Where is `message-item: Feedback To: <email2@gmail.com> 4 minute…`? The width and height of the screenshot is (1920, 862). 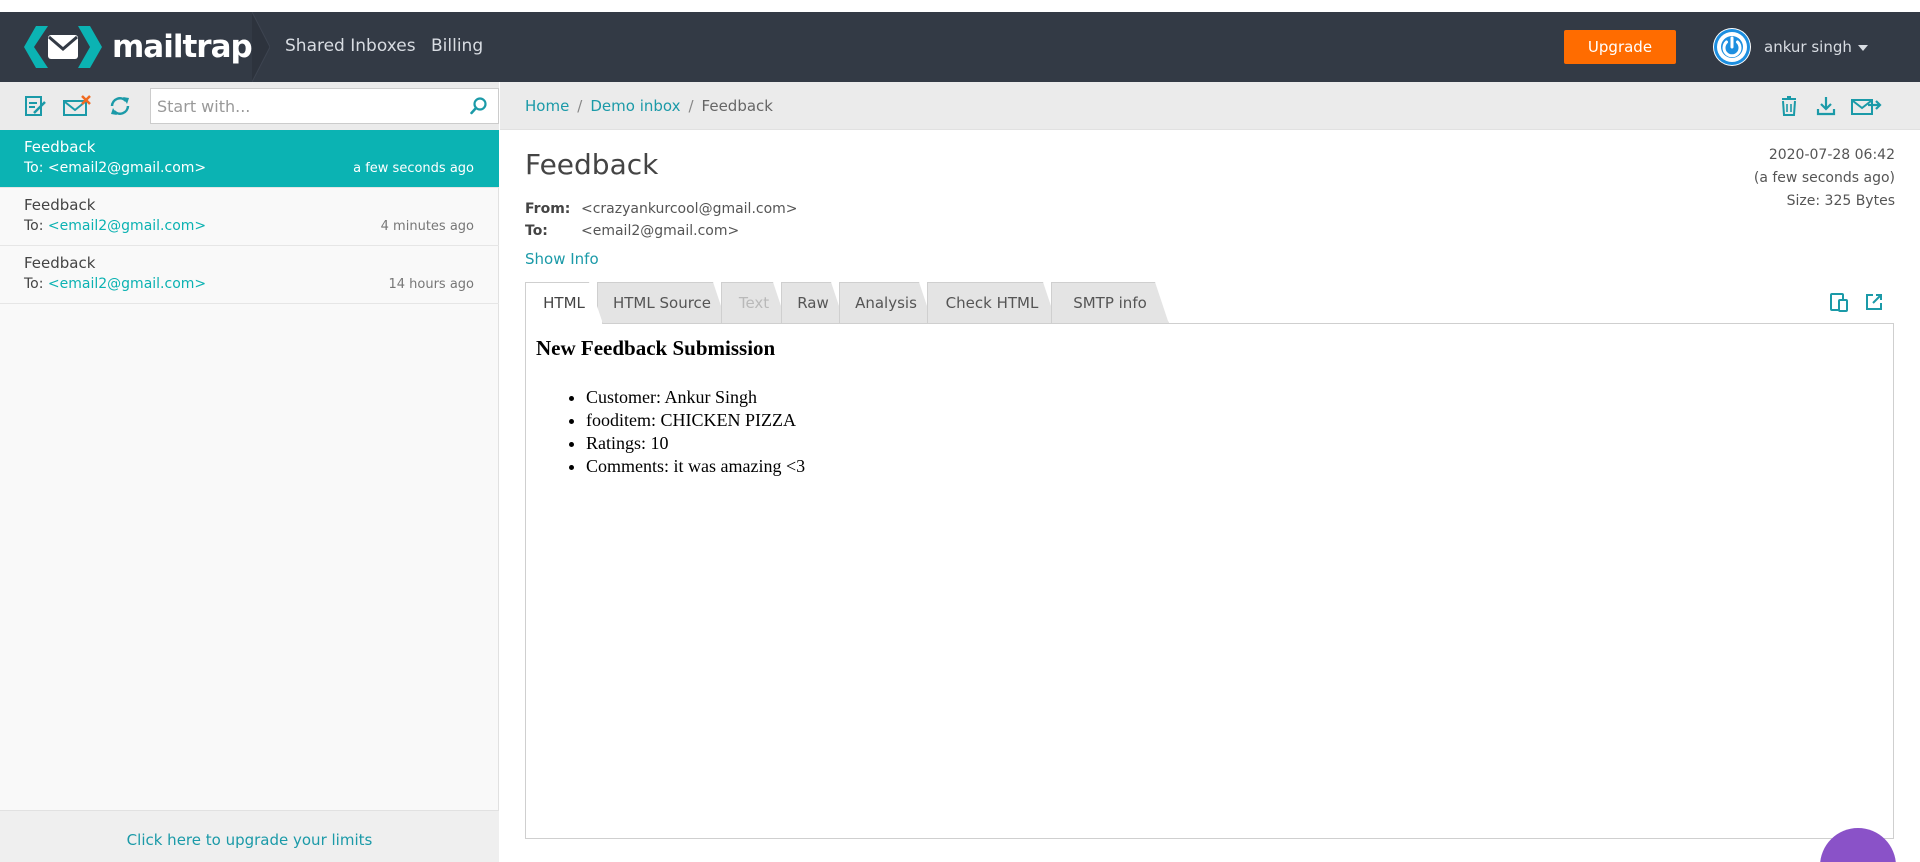
message-item: Feedback To: <email2@gmail.com> 4 minute… is located at coordinates (249, 217).